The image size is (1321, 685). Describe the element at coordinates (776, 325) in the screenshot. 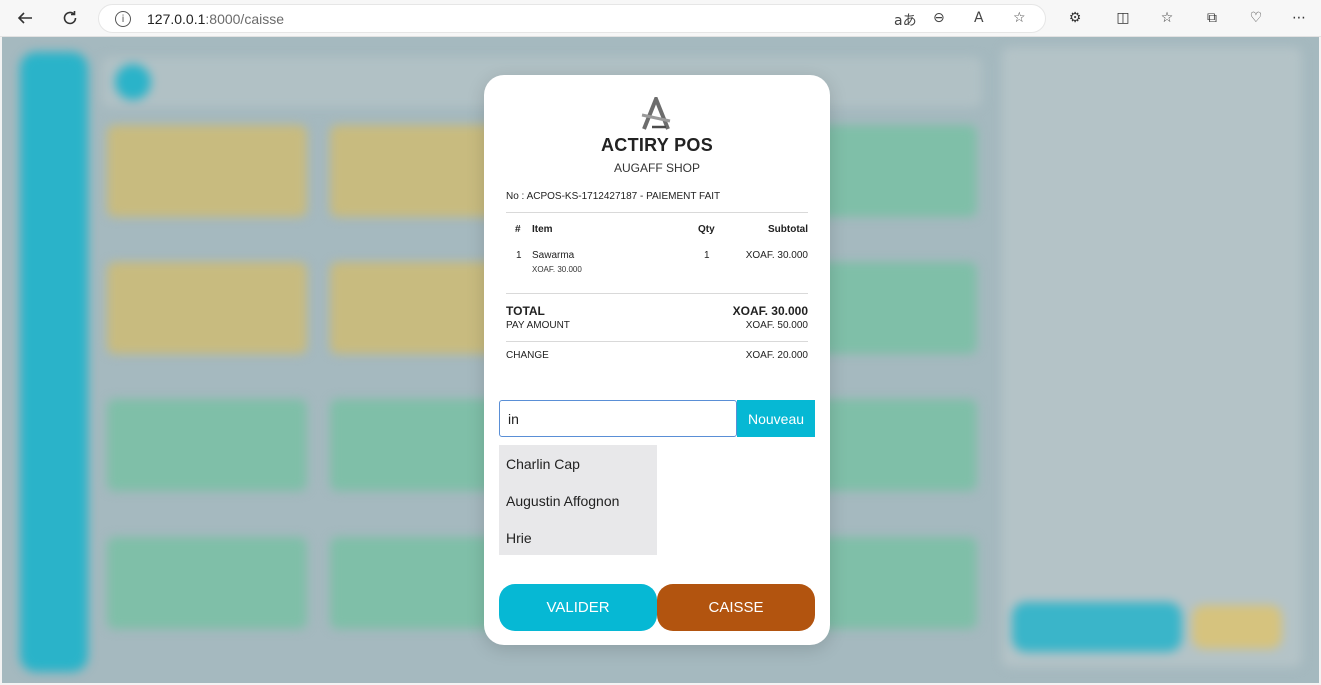

I see `pay-amount-value: XOAF. 50.000` at that location.